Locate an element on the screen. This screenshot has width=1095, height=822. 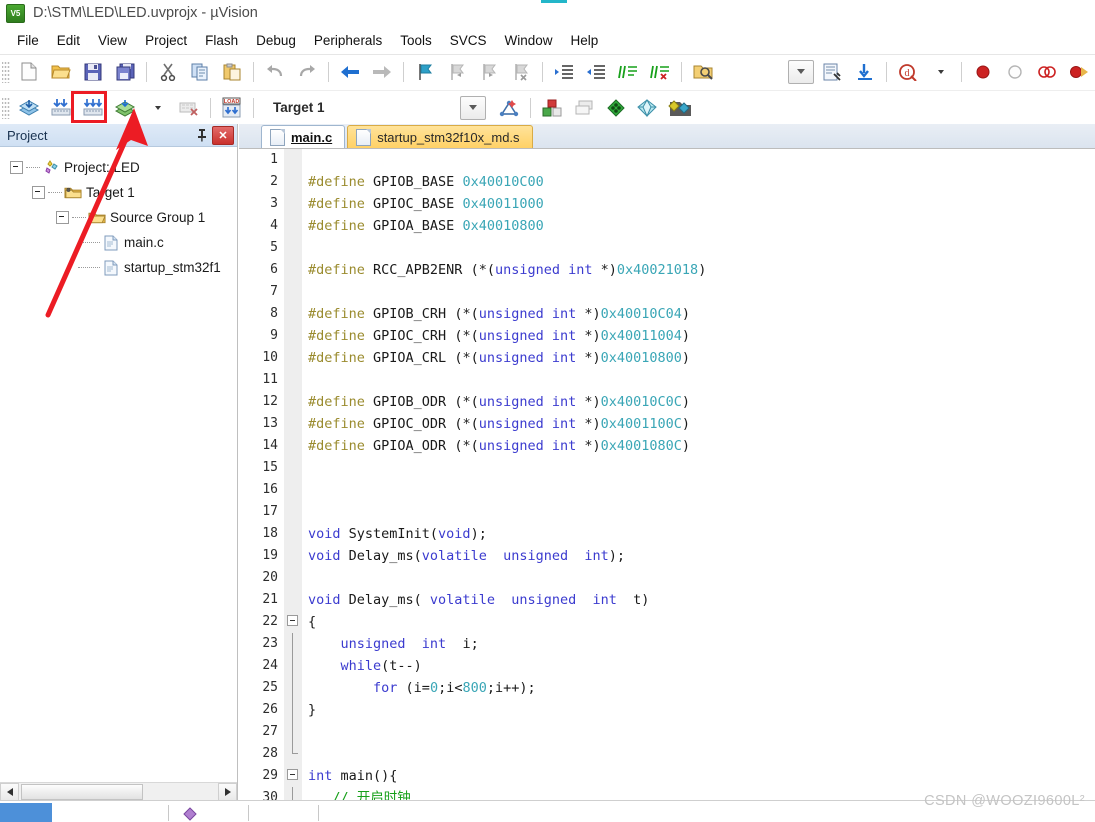
pin-icon is located at coordinates (201, 135).